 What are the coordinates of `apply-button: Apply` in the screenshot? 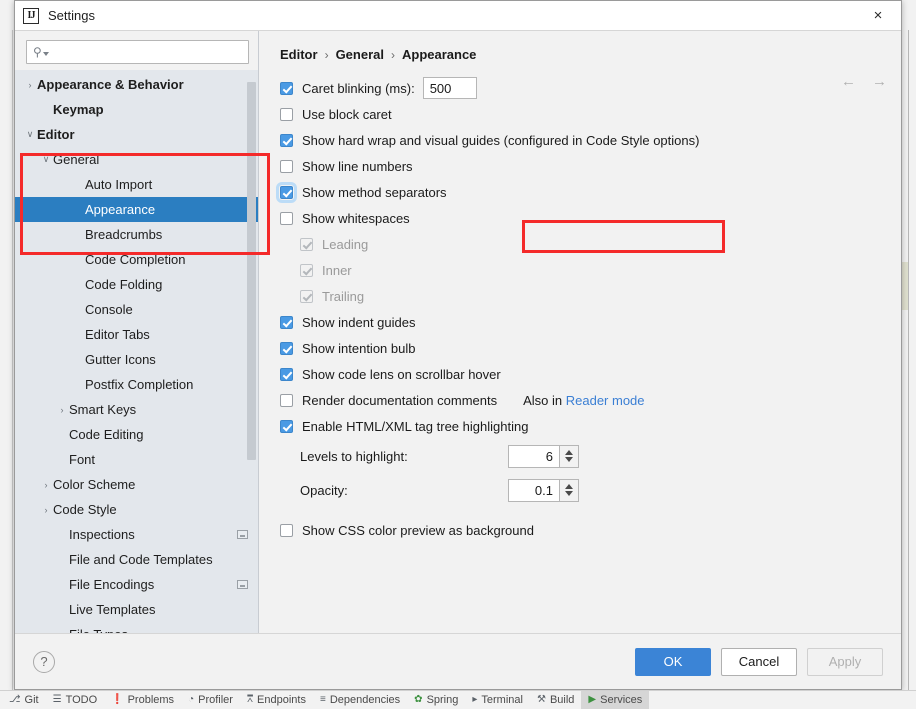 It's located at (845, 662).